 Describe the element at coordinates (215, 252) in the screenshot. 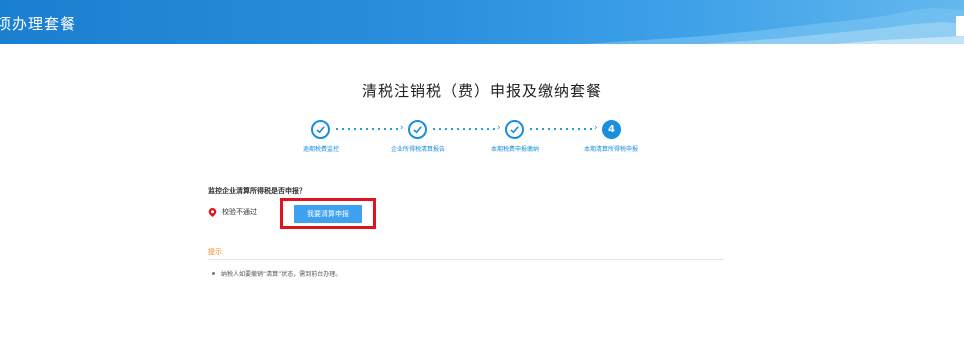

I see `tip-title: 提示` at that location.